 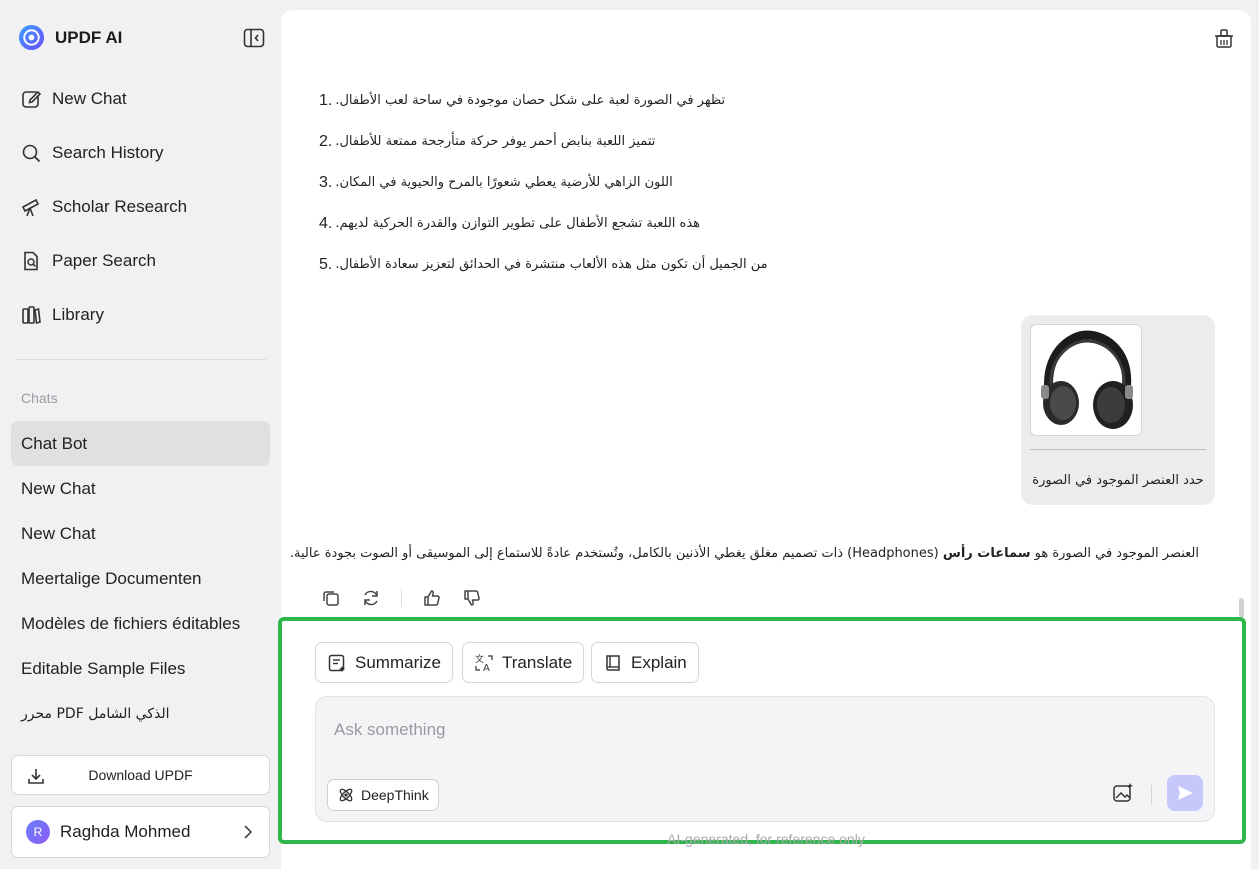 What do you see at coordinates (659, 662) in the screenshot?
I see `explain-label: Explain` at bounding box center [659, 662].